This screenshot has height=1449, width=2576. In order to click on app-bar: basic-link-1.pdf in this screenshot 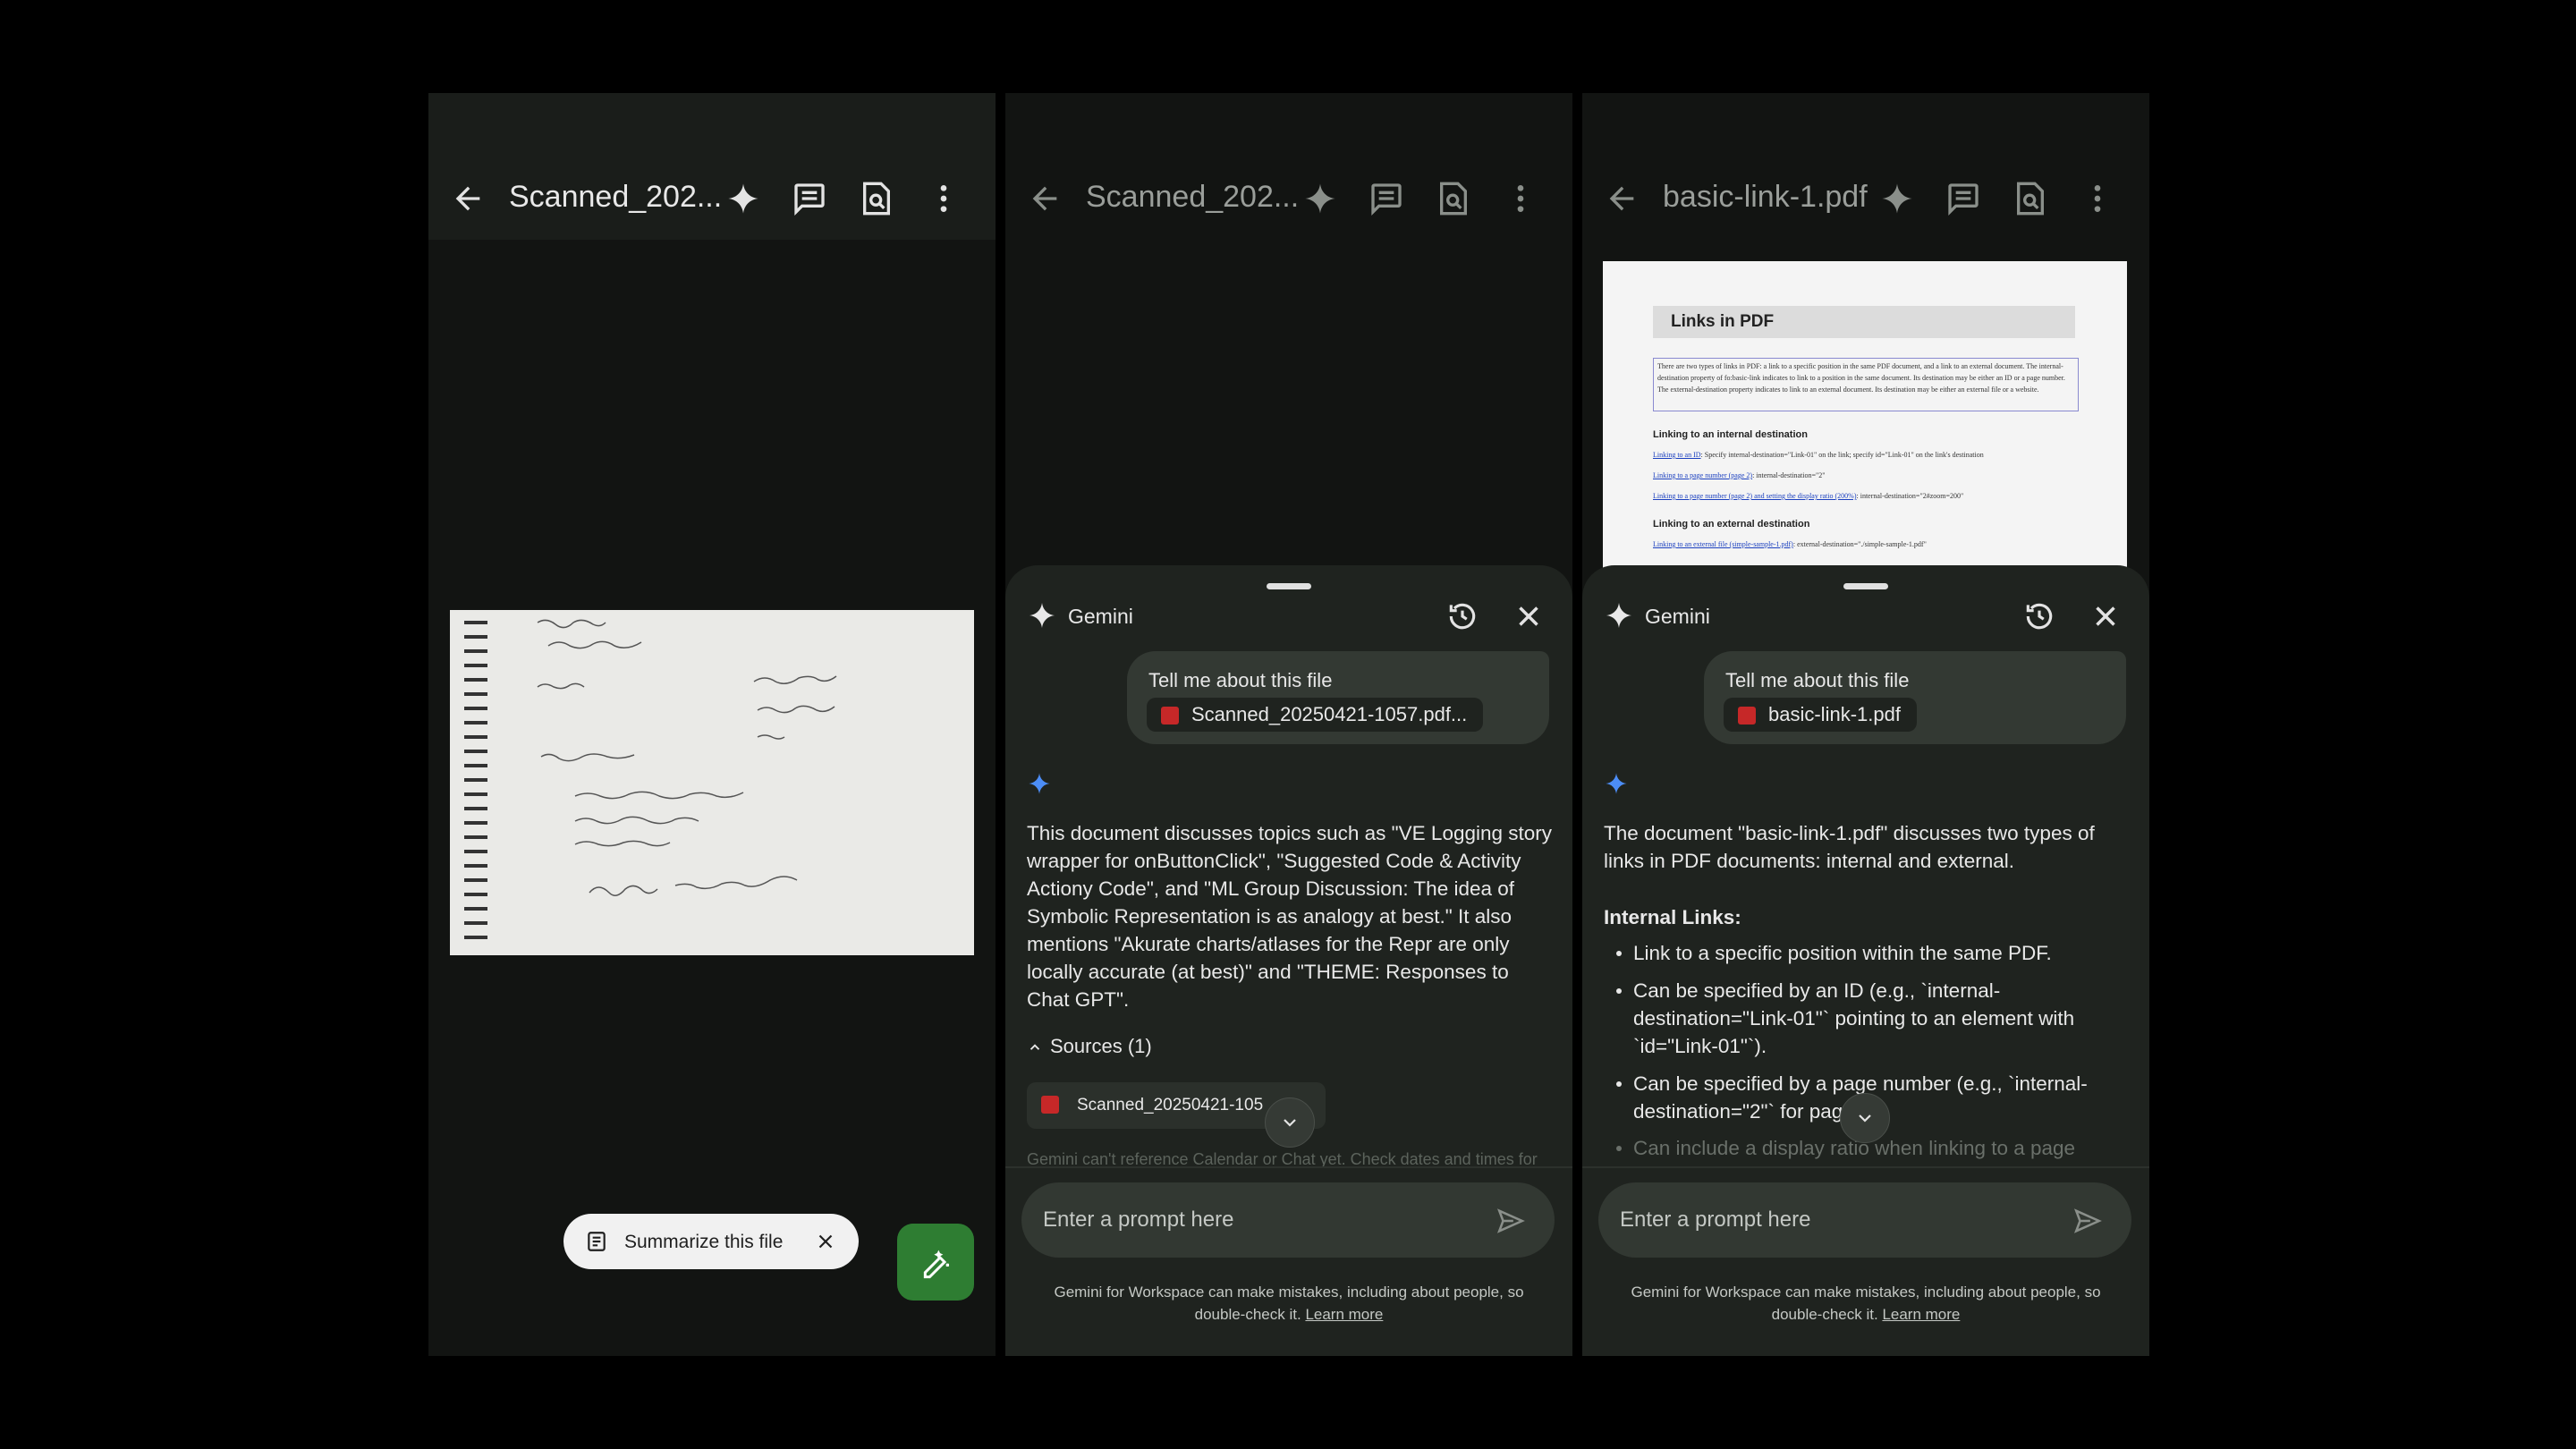, I will do `click(1865, 166)`.